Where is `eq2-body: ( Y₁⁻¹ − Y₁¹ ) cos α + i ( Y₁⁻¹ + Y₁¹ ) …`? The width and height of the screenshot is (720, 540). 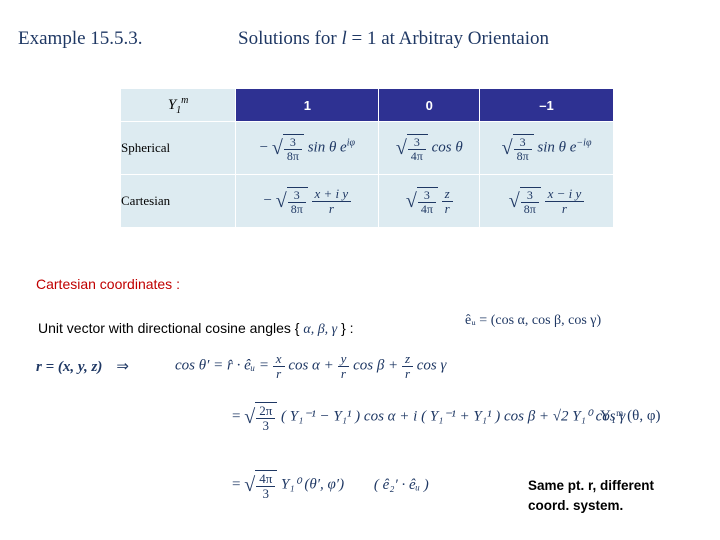 eq2-body: ( Y₁⁻¹ − Y₁¹ ) cos α + i ( Y₁⁻¹ + Y₁¹ ) … is located at coordinates (453, 416).